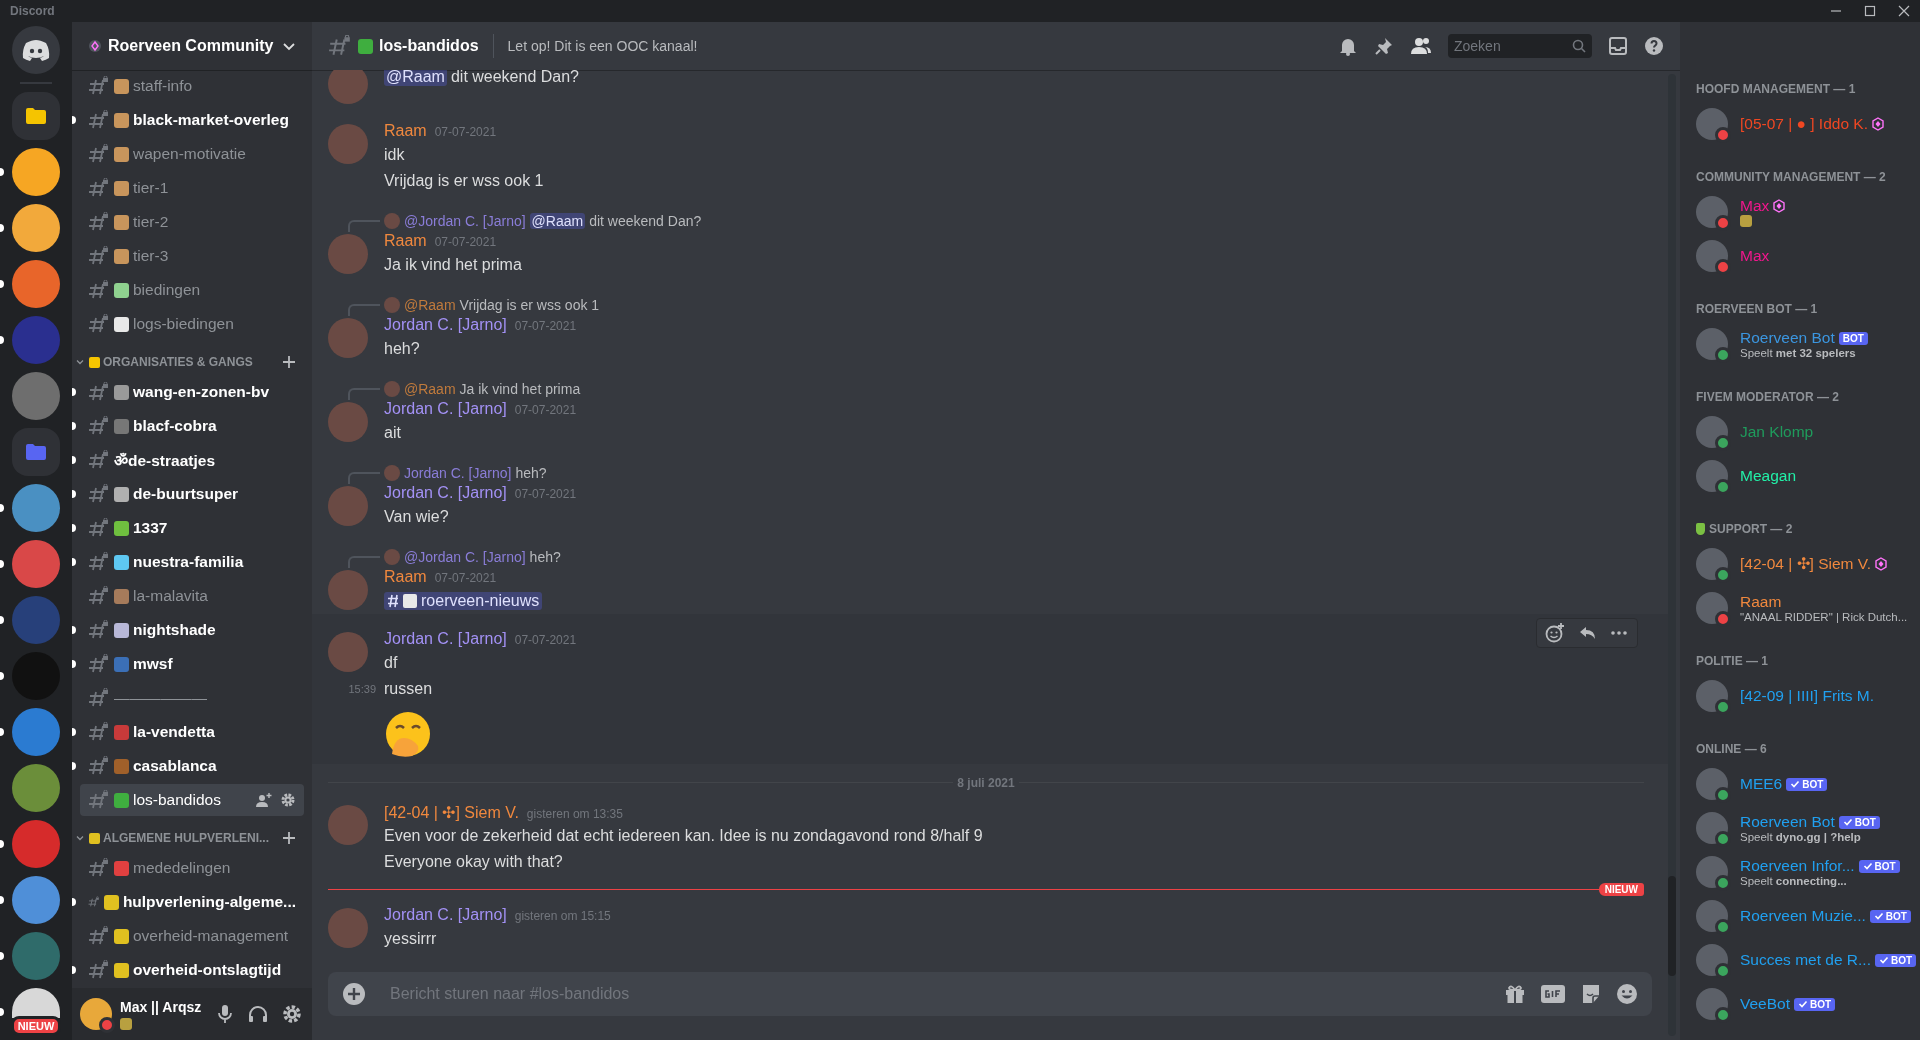  What do you see at coordinates (192, 868) in the screenshot?
I see `channel-item: mededelingen` at bounding box center [192, 868].